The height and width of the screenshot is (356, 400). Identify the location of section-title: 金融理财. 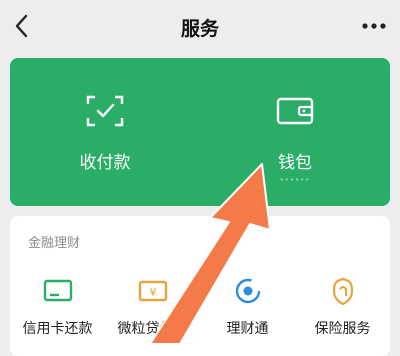
(54, 243).